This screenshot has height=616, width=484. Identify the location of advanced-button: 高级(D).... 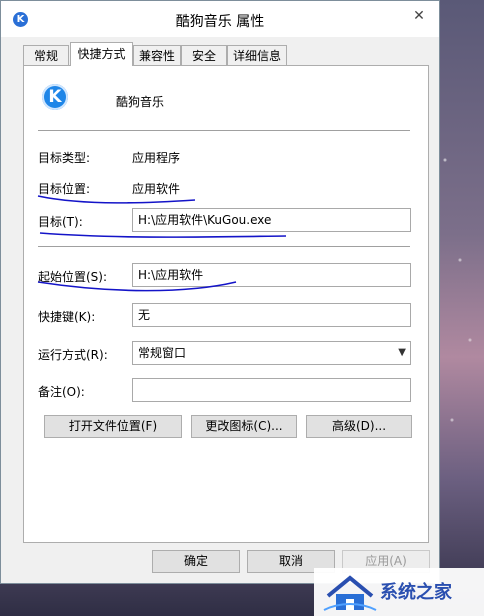
(359, 426).